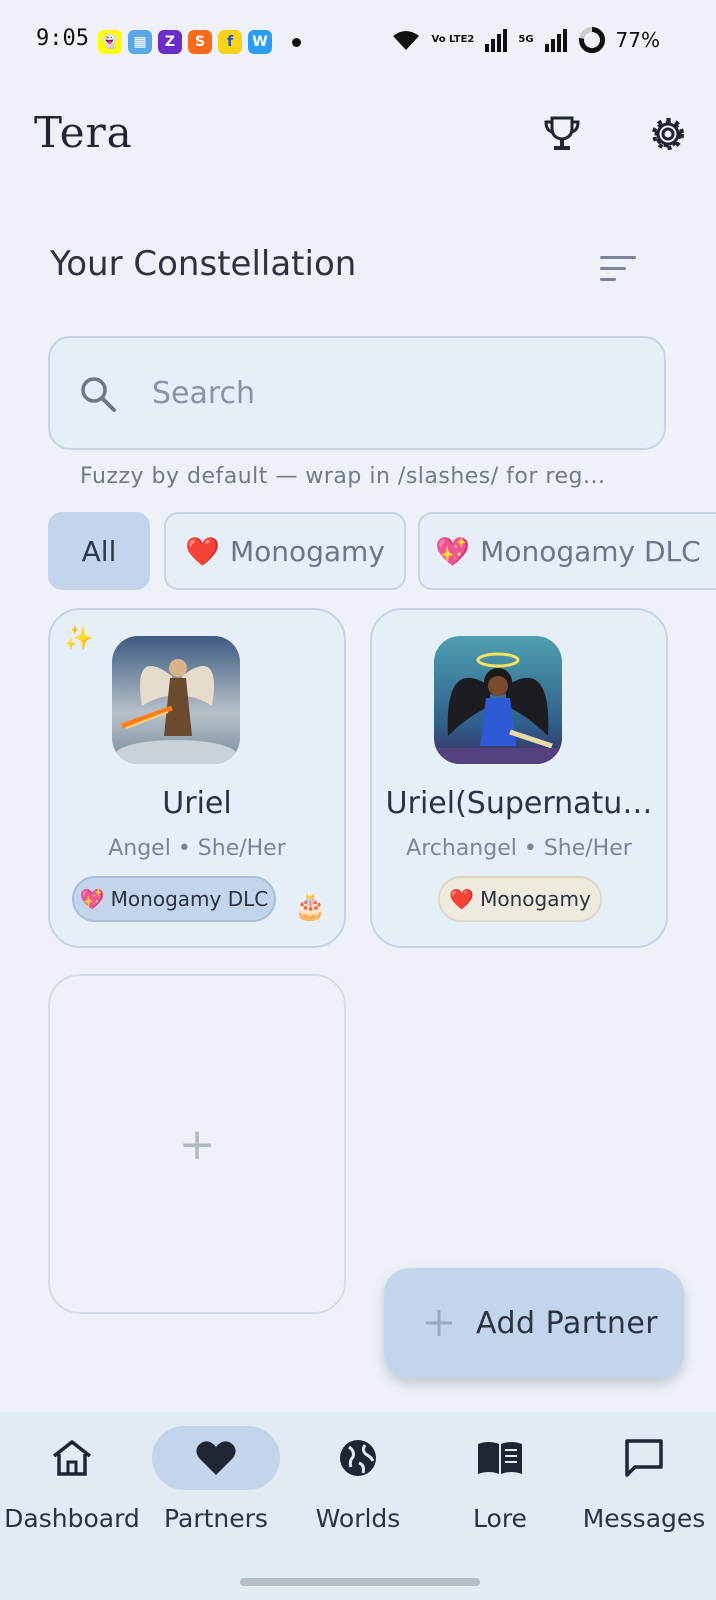  Describe the element at coordinates (310, 907) in the screenshot. I see `birthday-cake-icon: 🎂` at that location.